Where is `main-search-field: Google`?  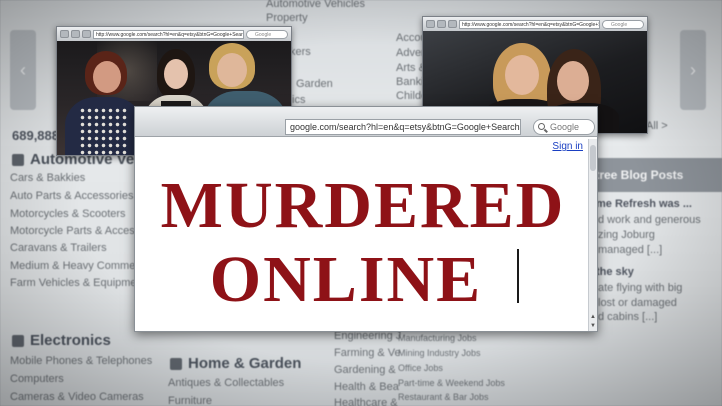
main-search-field: Google is located at coordinates (564, 127).